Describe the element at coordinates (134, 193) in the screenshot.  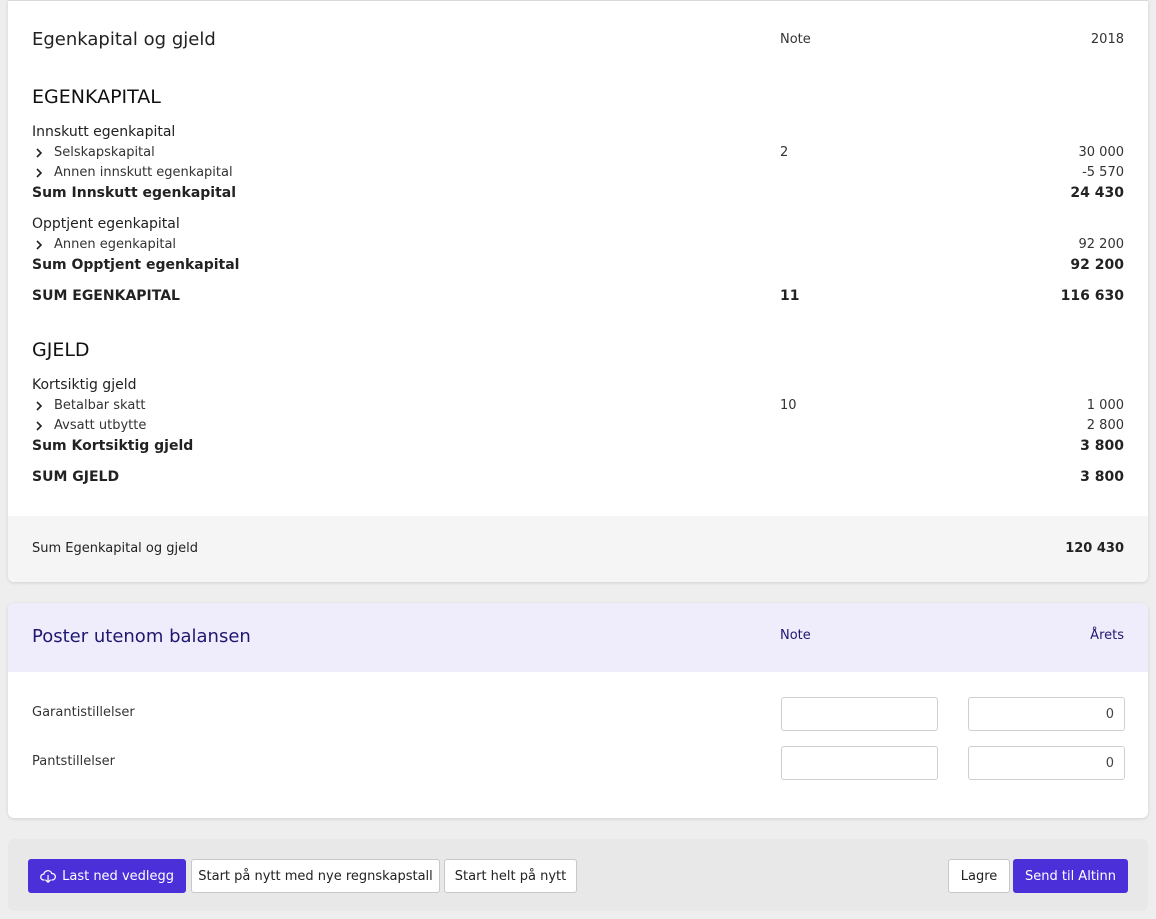
I see `paid-in-sum-label: Sum Innskutt egenkapital` at that location.